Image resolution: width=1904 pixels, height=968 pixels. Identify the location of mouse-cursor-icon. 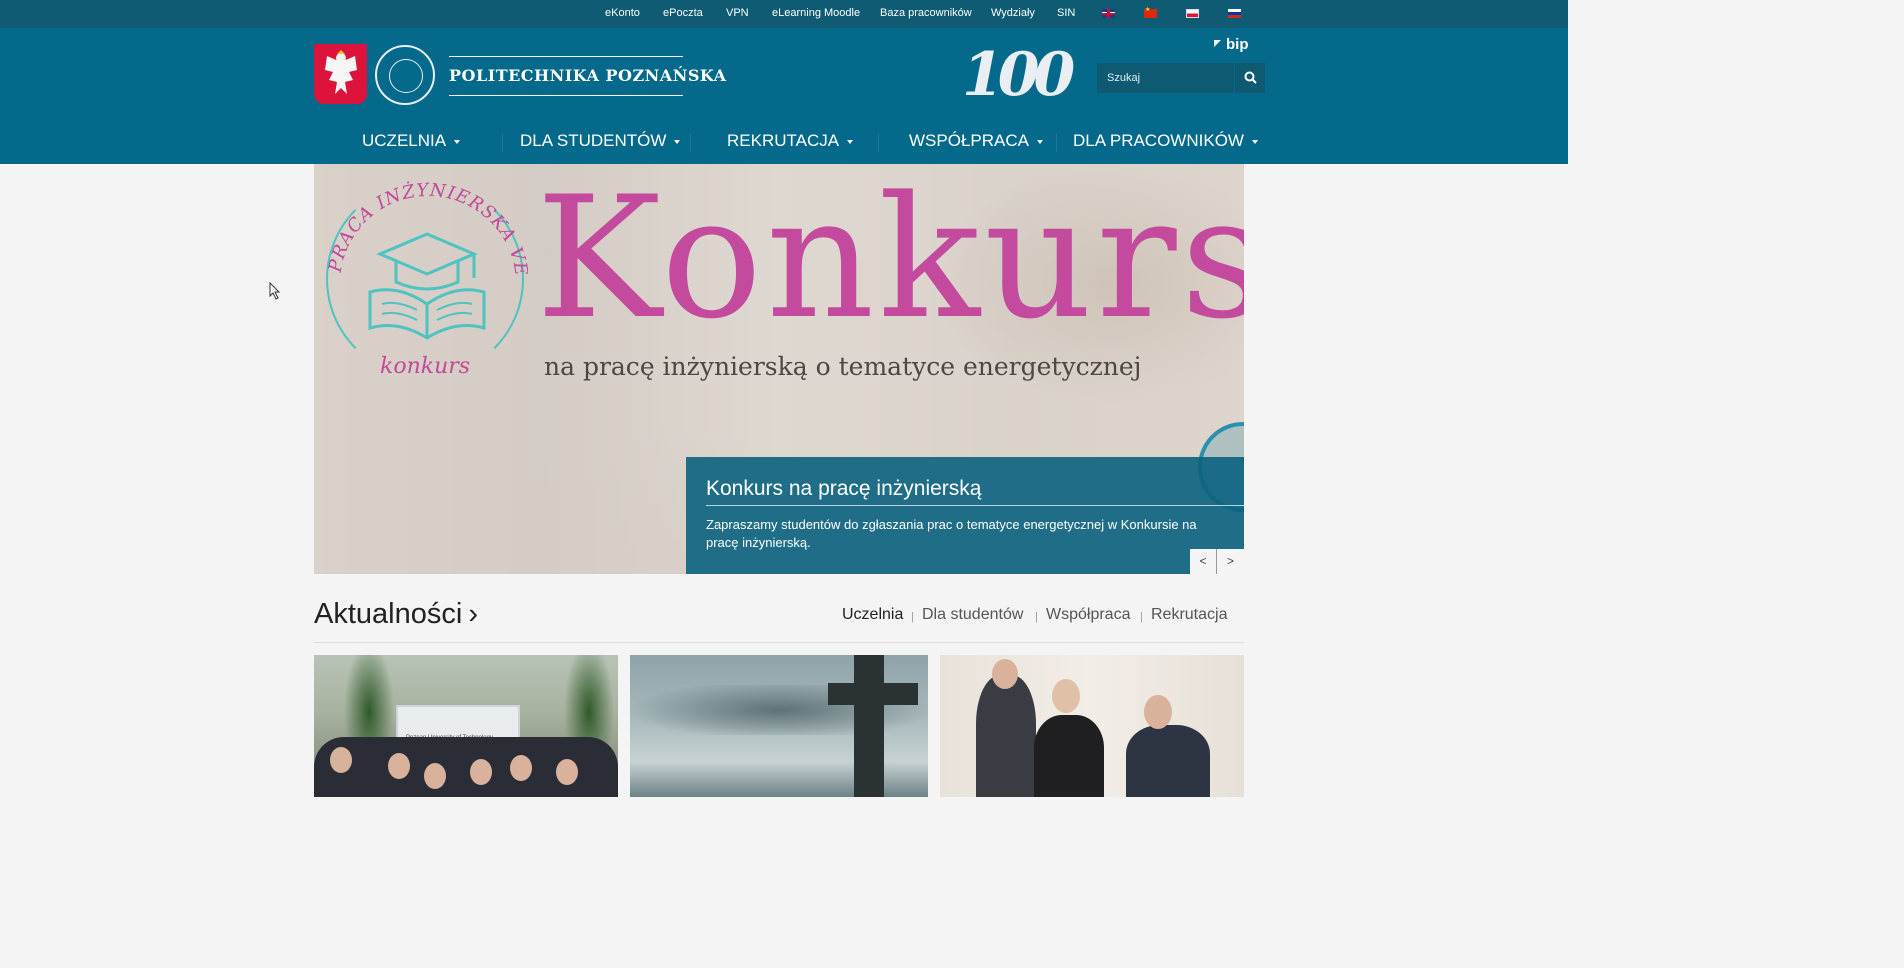
(275, 291).